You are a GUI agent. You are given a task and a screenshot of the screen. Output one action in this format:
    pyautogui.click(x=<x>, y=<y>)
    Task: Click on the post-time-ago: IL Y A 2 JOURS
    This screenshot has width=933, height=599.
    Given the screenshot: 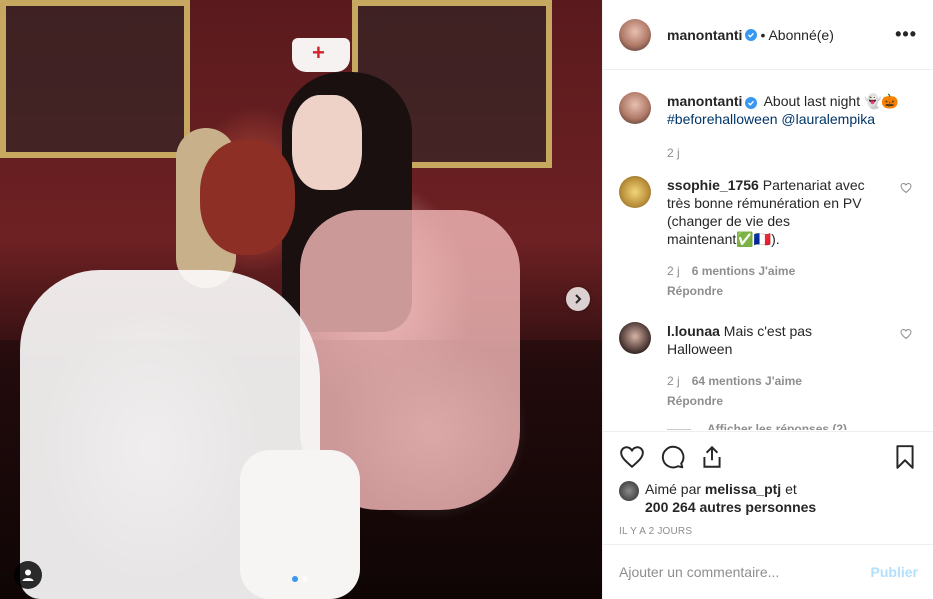 What is the action you would take?
    pyautogui.click(x=768, y=531)
    